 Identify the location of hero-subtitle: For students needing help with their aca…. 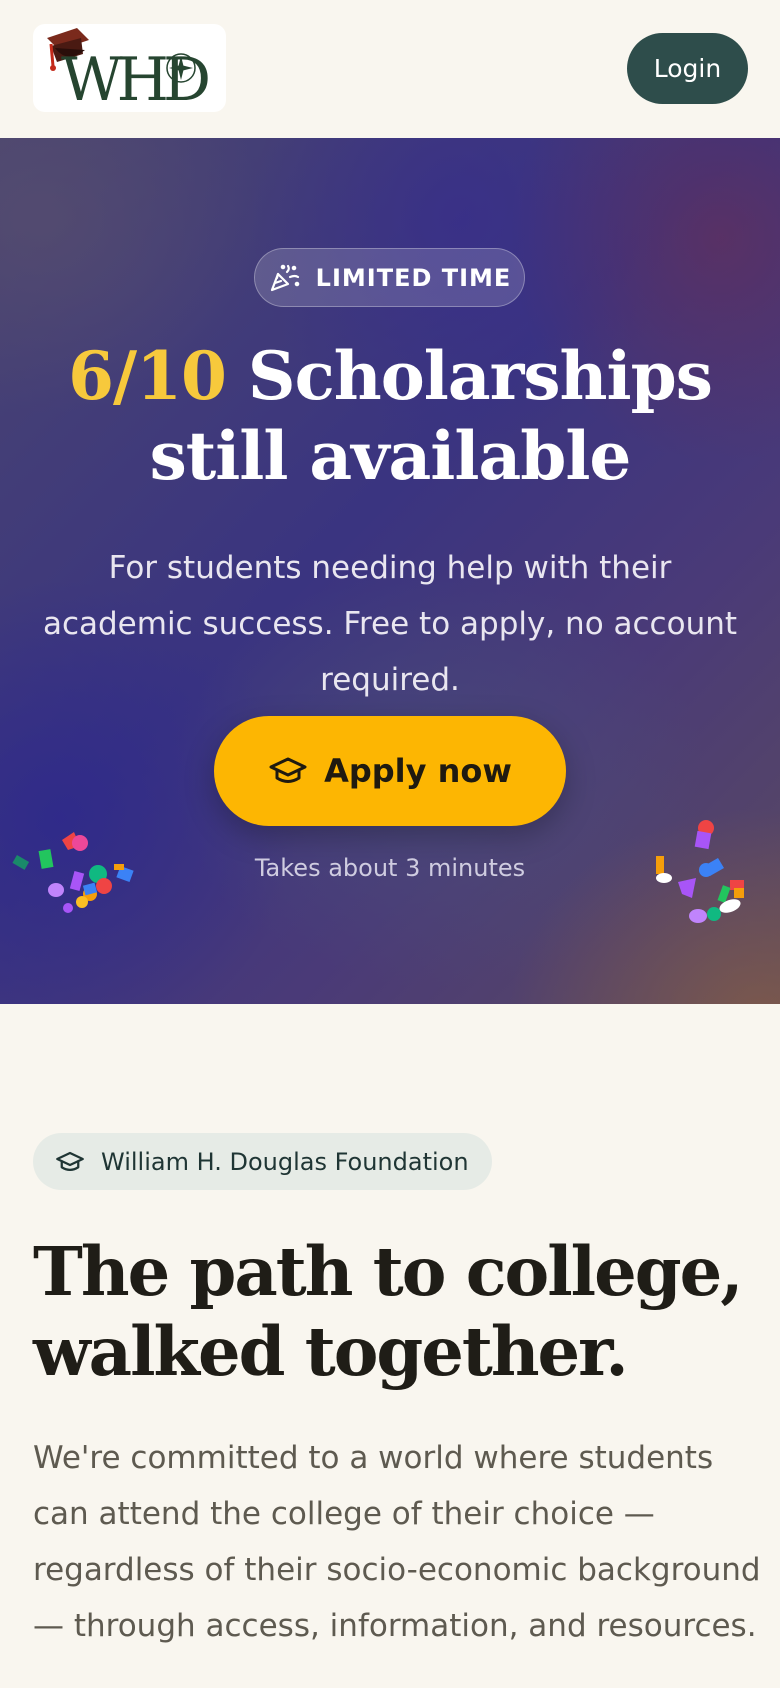
(390, 624).